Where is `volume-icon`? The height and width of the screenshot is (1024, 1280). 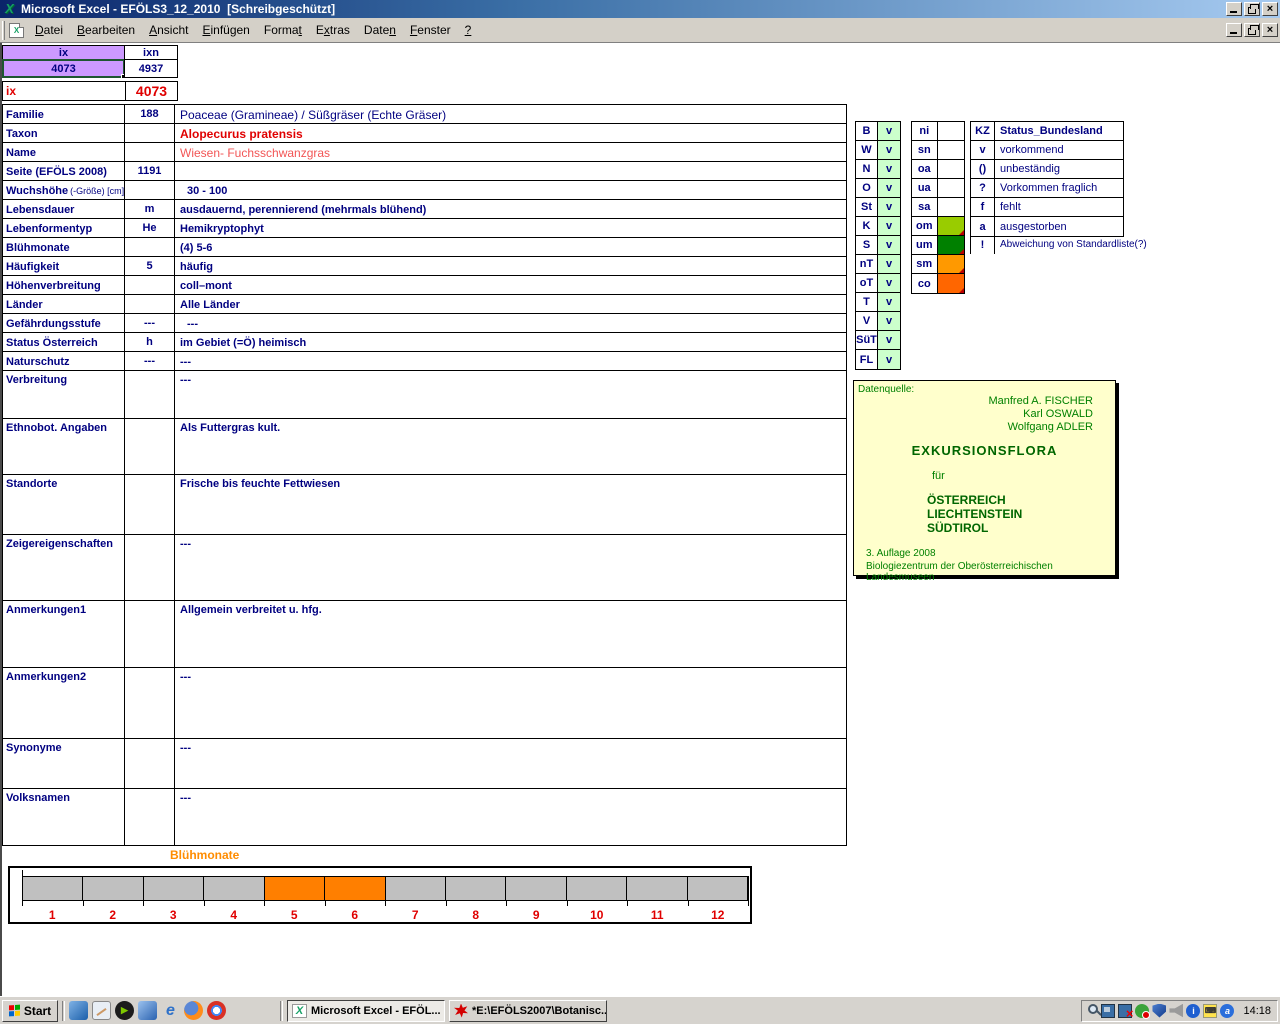
volume-icon is located at coordinates (1176, 1010).